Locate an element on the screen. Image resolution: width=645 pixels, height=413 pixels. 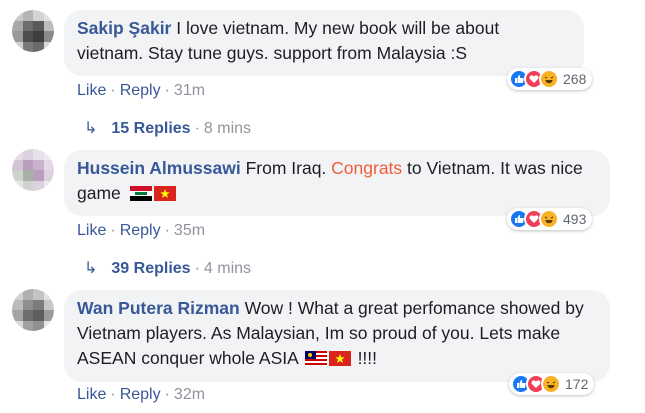
reaction-count: 493 is located at coordinates (575, 219).